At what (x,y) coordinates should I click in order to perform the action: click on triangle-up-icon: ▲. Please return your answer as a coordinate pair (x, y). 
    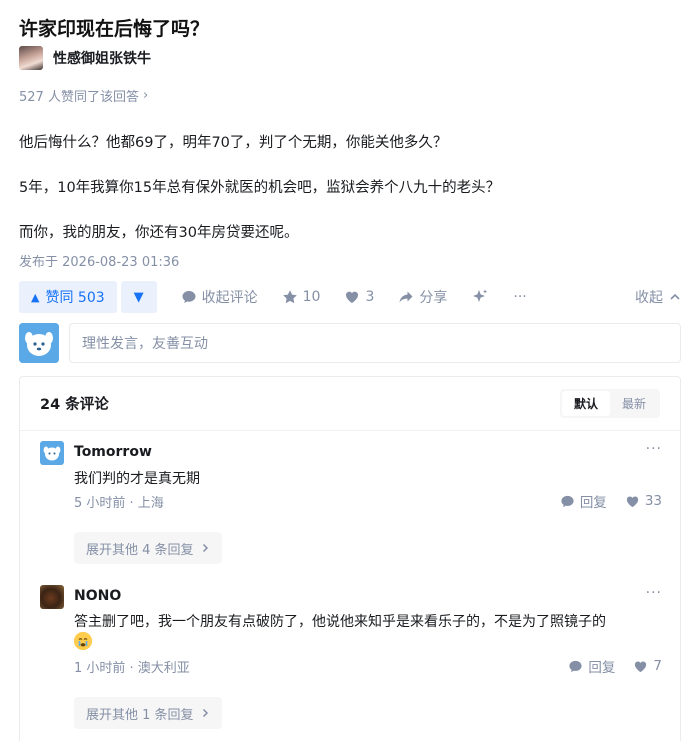
    Looking at the image, I should click on (35, 297).